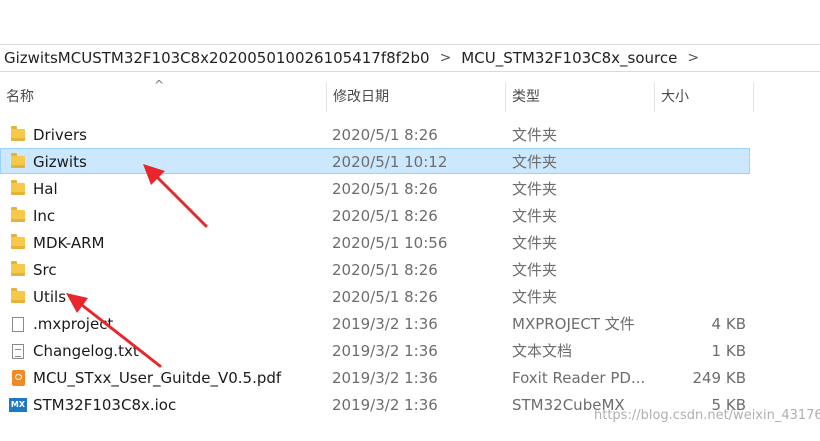  Describe the element at coordinates (390, 162) in the screenshot. I see `file-date: 2020/5/1 10:12` at that location.